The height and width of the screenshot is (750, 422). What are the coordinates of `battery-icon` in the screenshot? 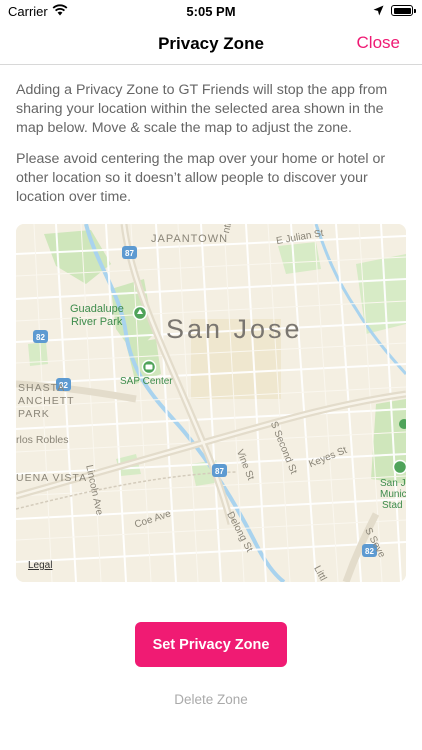 It's located at (403, 10).